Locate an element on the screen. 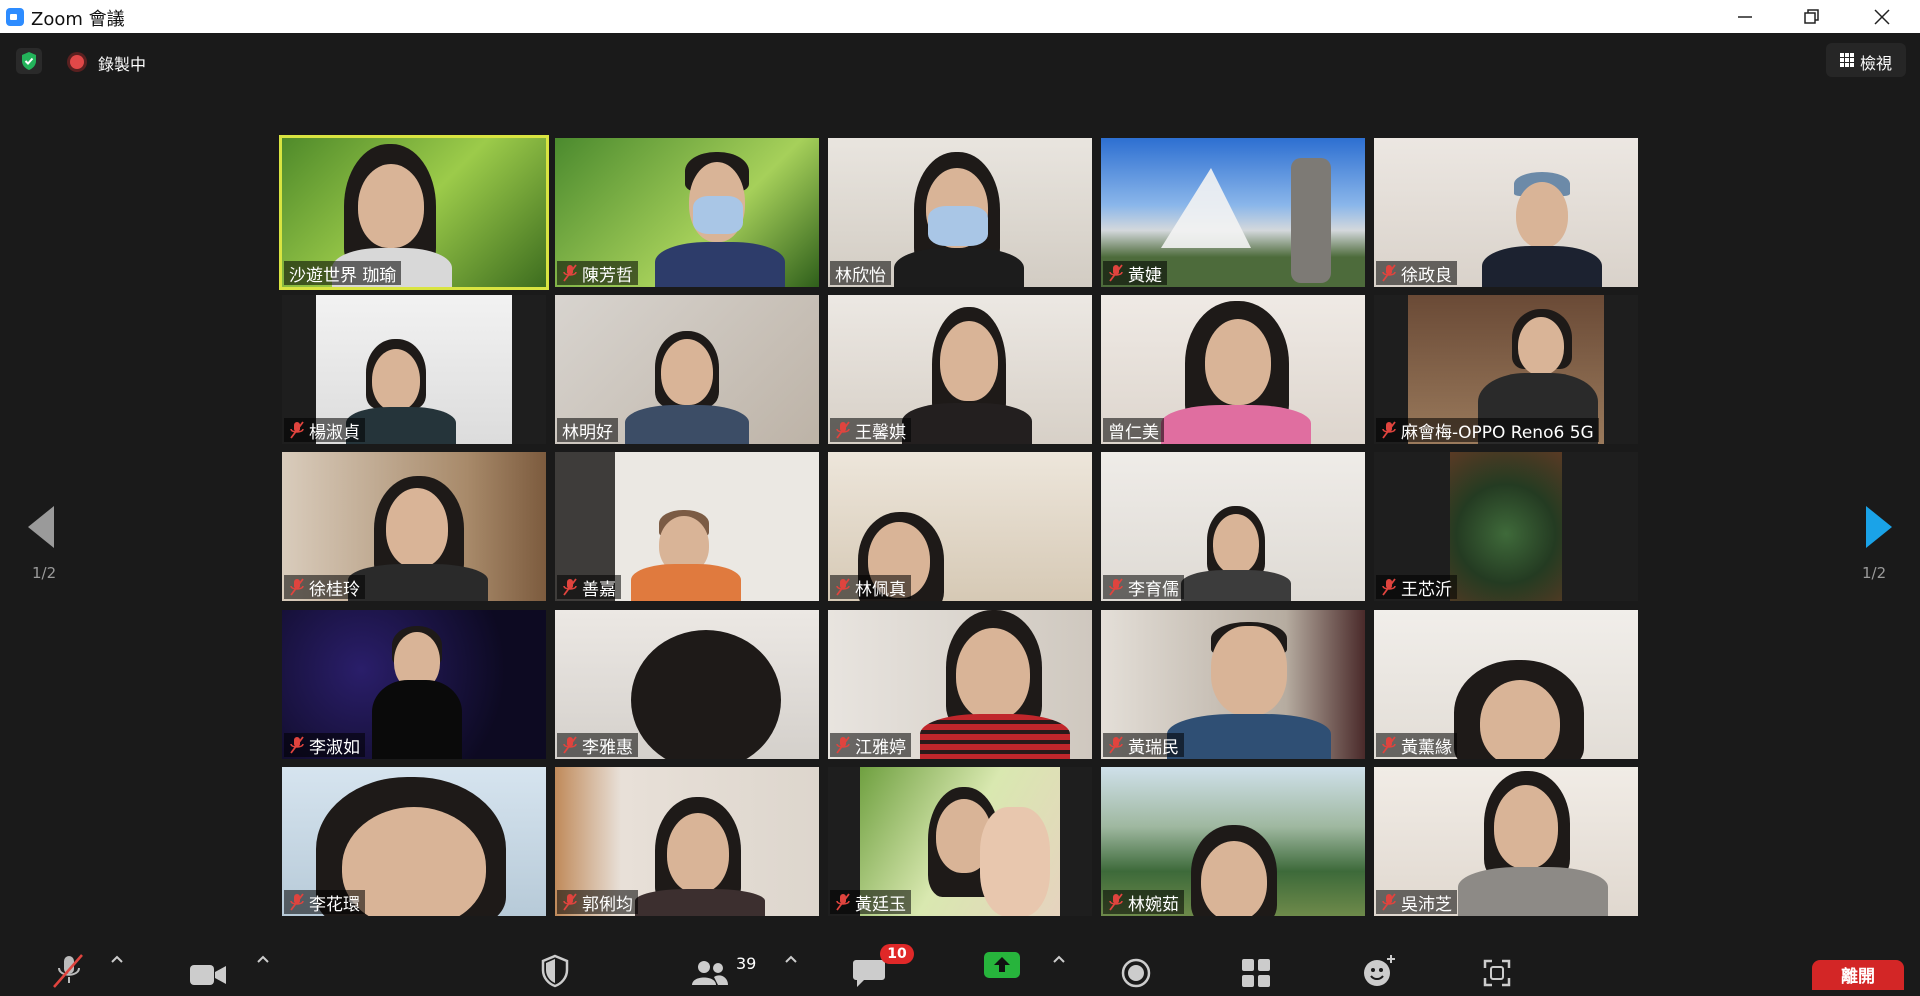 Image resolution: width=1920 pixels, height=996 pixels. participant-name-tag: 黃瑞民 is located at coordinates (1143, 745).